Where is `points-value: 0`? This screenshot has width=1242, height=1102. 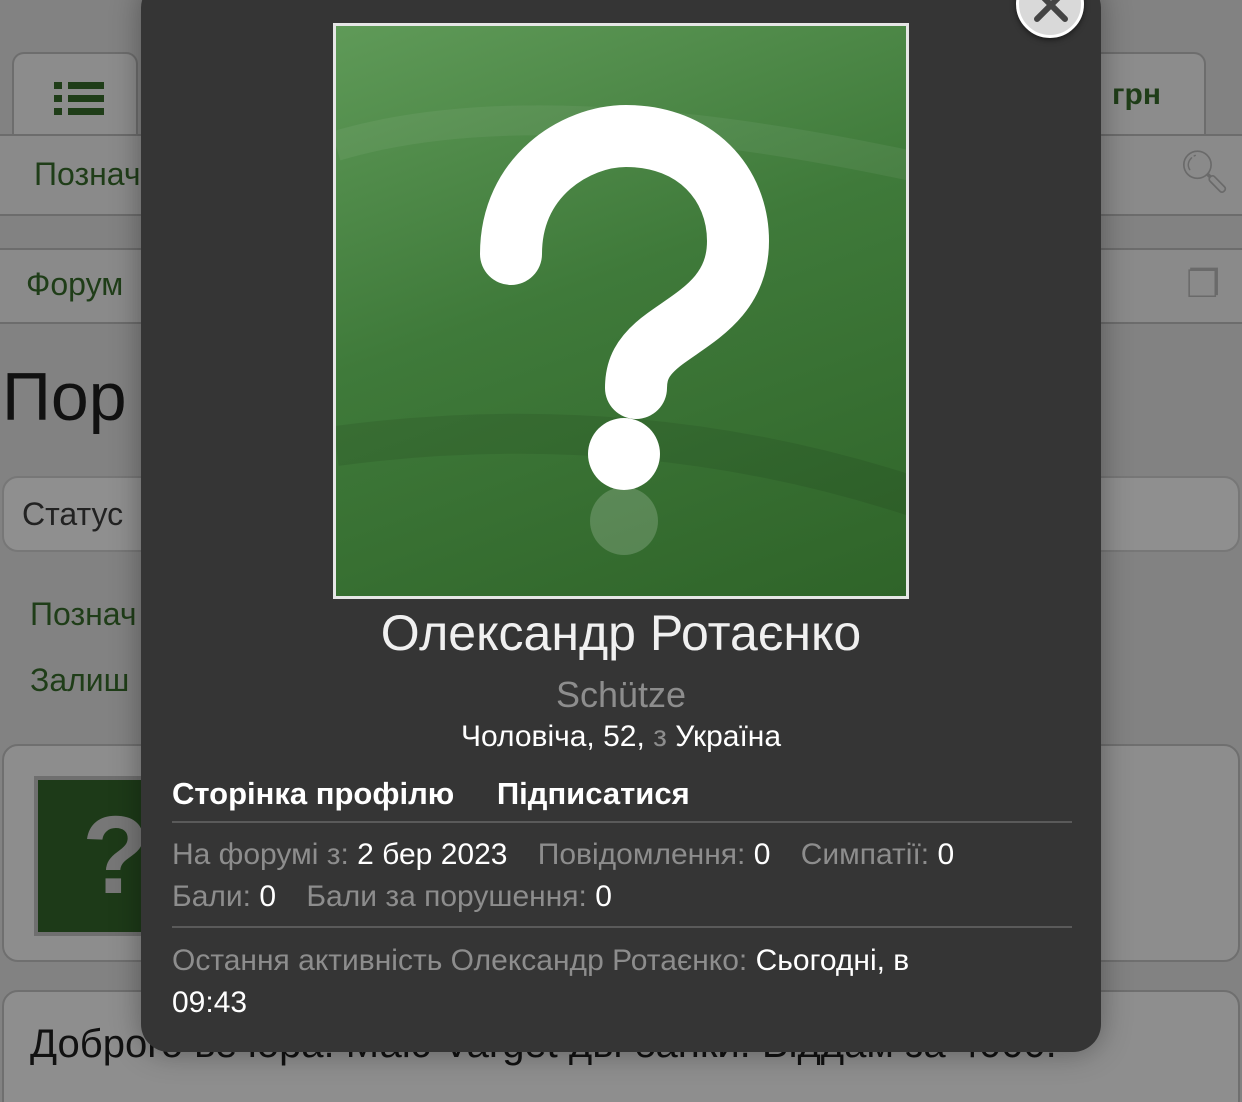
points-value: 0 is located at coordinates (267, 896).